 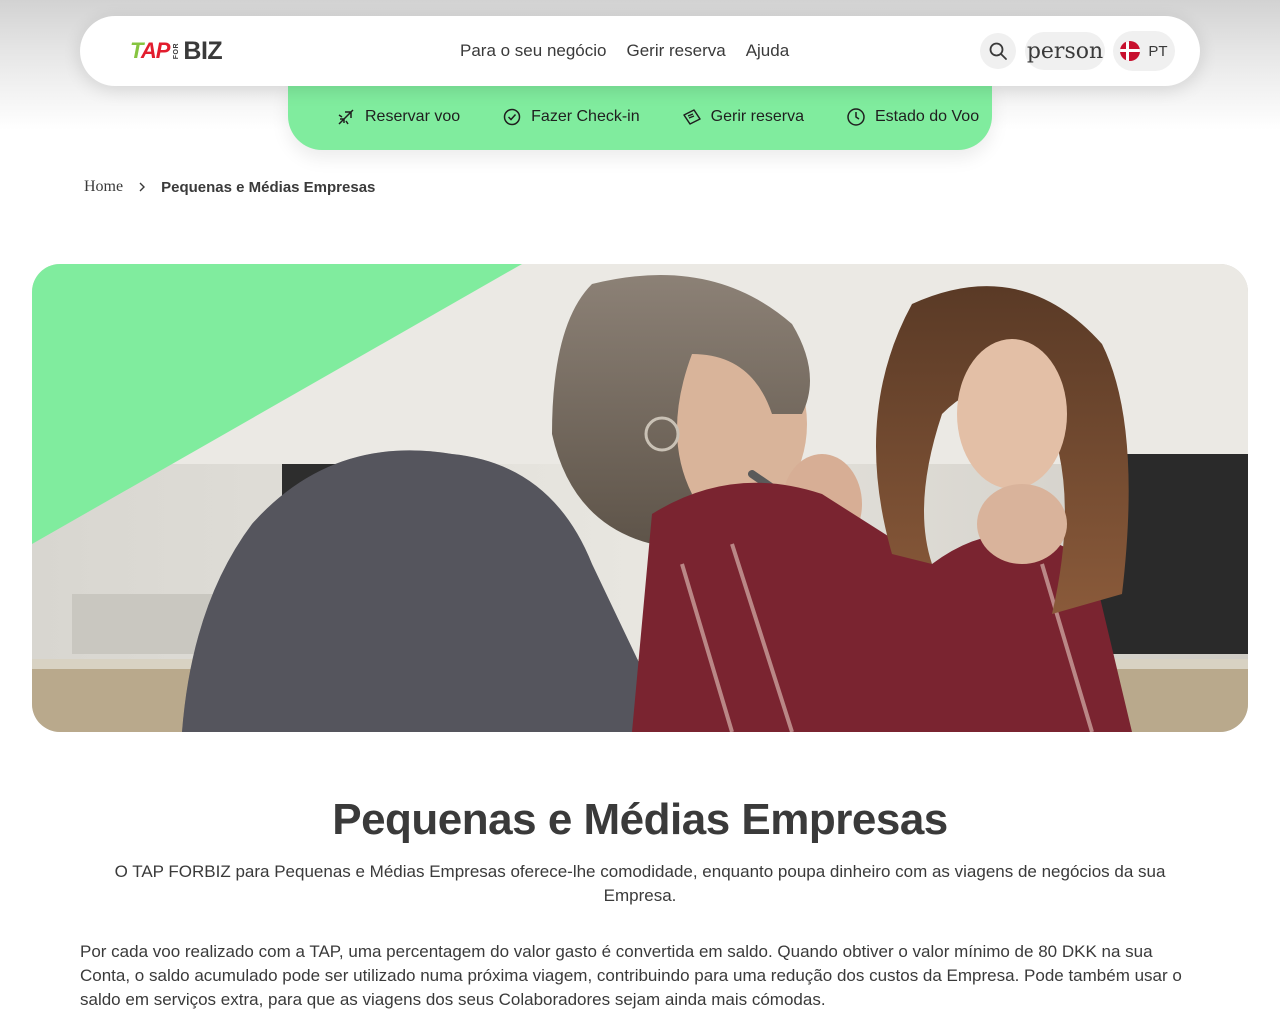 What do you see at coordinates (533, 51) in the screenshot?
I see `nav-item-para-o-seu-negocio: Para o seu negócio` at bounding box center [533, 51].